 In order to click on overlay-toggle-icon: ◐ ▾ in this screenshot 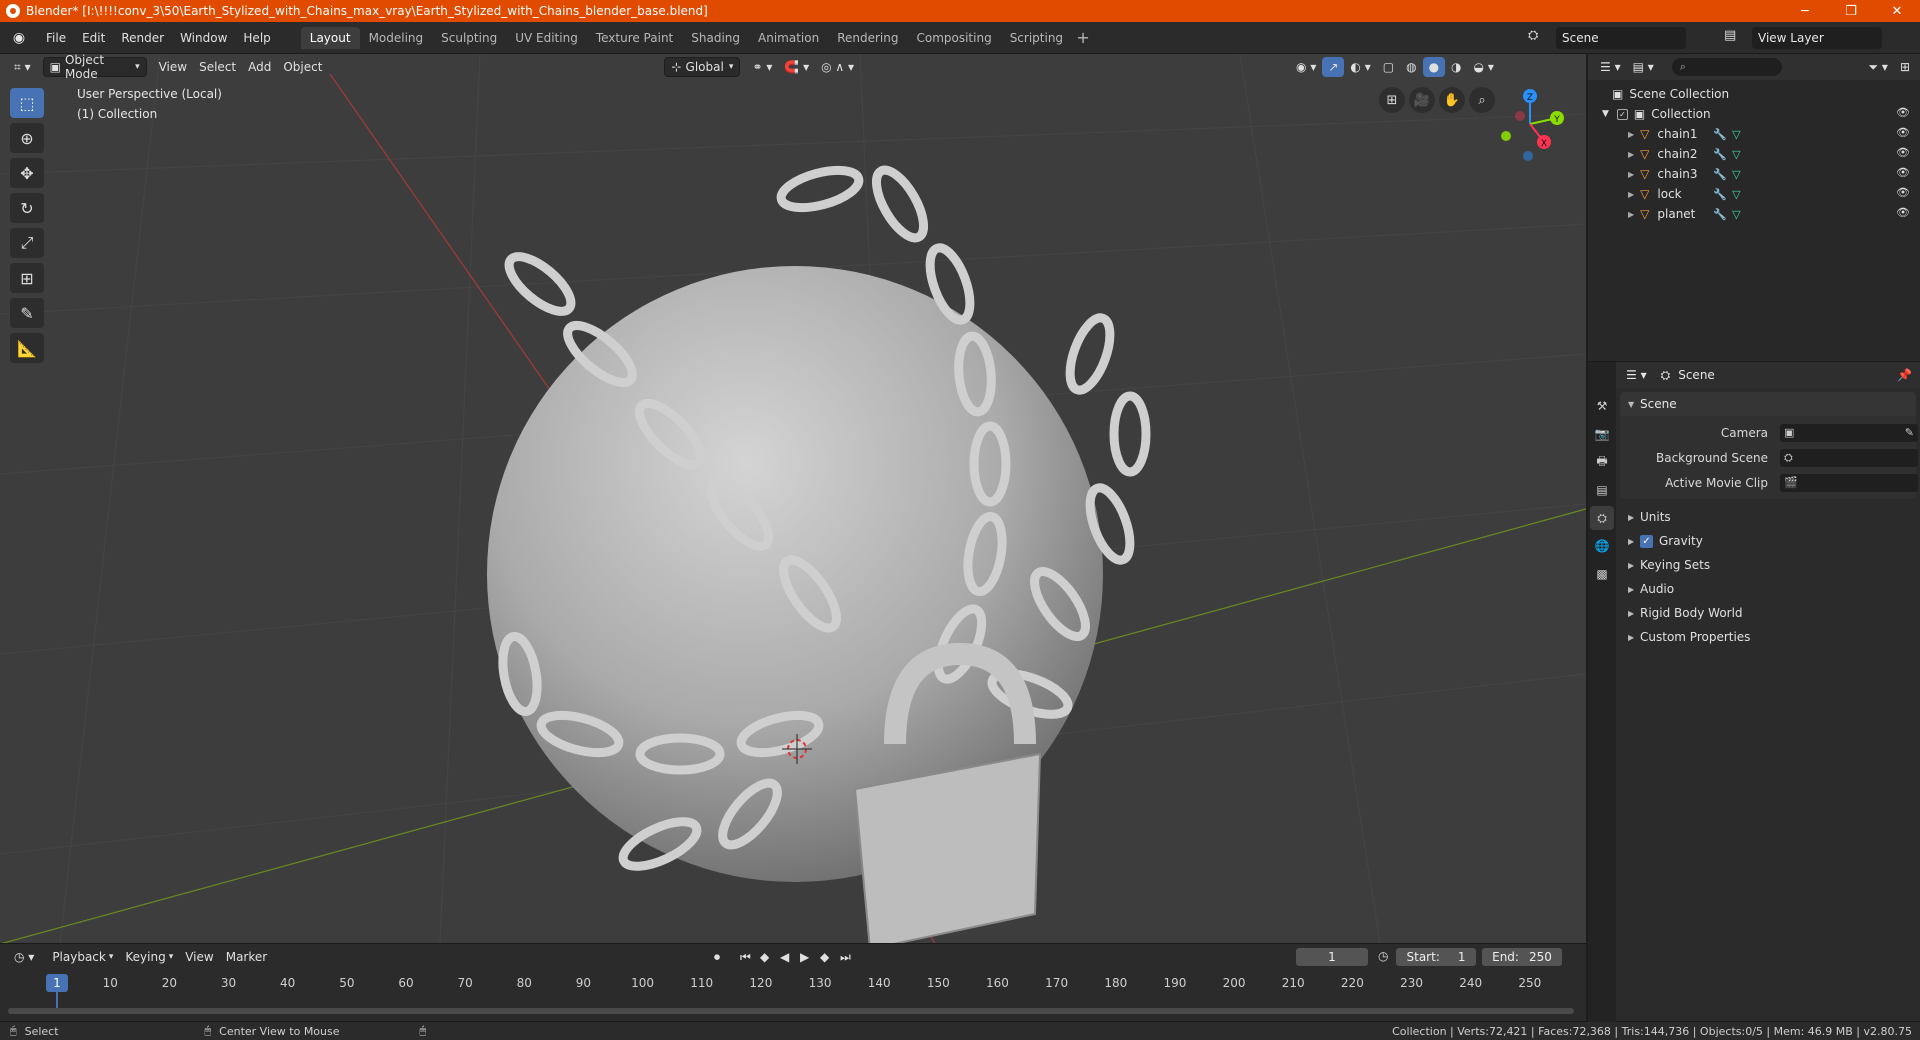, I will do `click(1360, 67)`.